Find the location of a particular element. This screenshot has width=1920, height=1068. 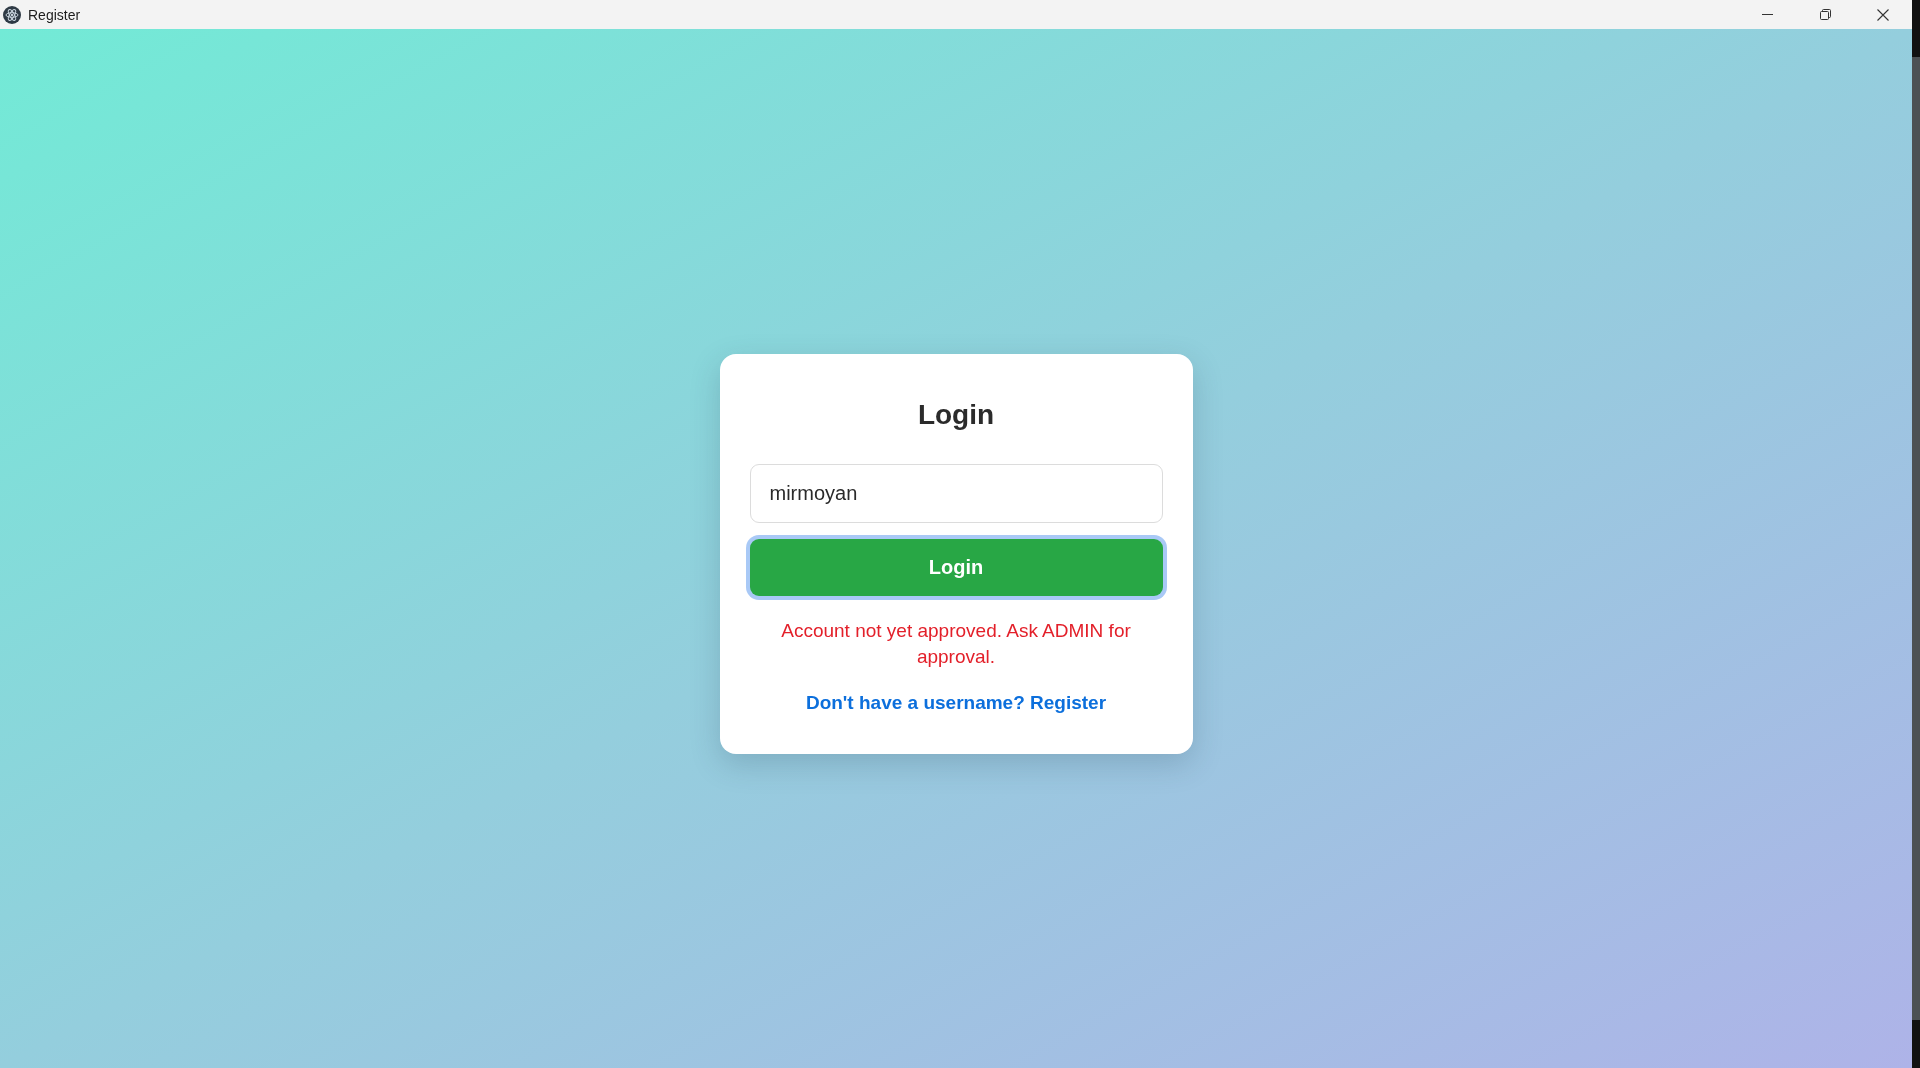

register-link: Don't have a username? Register is located at coordinates (956, 702).